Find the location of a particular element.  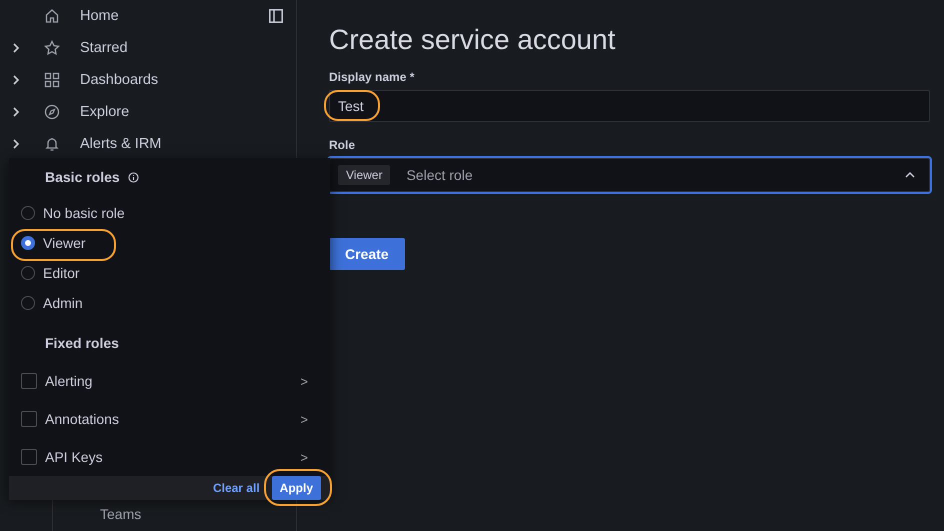

create-button: Create is located at coordinates (367, 254).